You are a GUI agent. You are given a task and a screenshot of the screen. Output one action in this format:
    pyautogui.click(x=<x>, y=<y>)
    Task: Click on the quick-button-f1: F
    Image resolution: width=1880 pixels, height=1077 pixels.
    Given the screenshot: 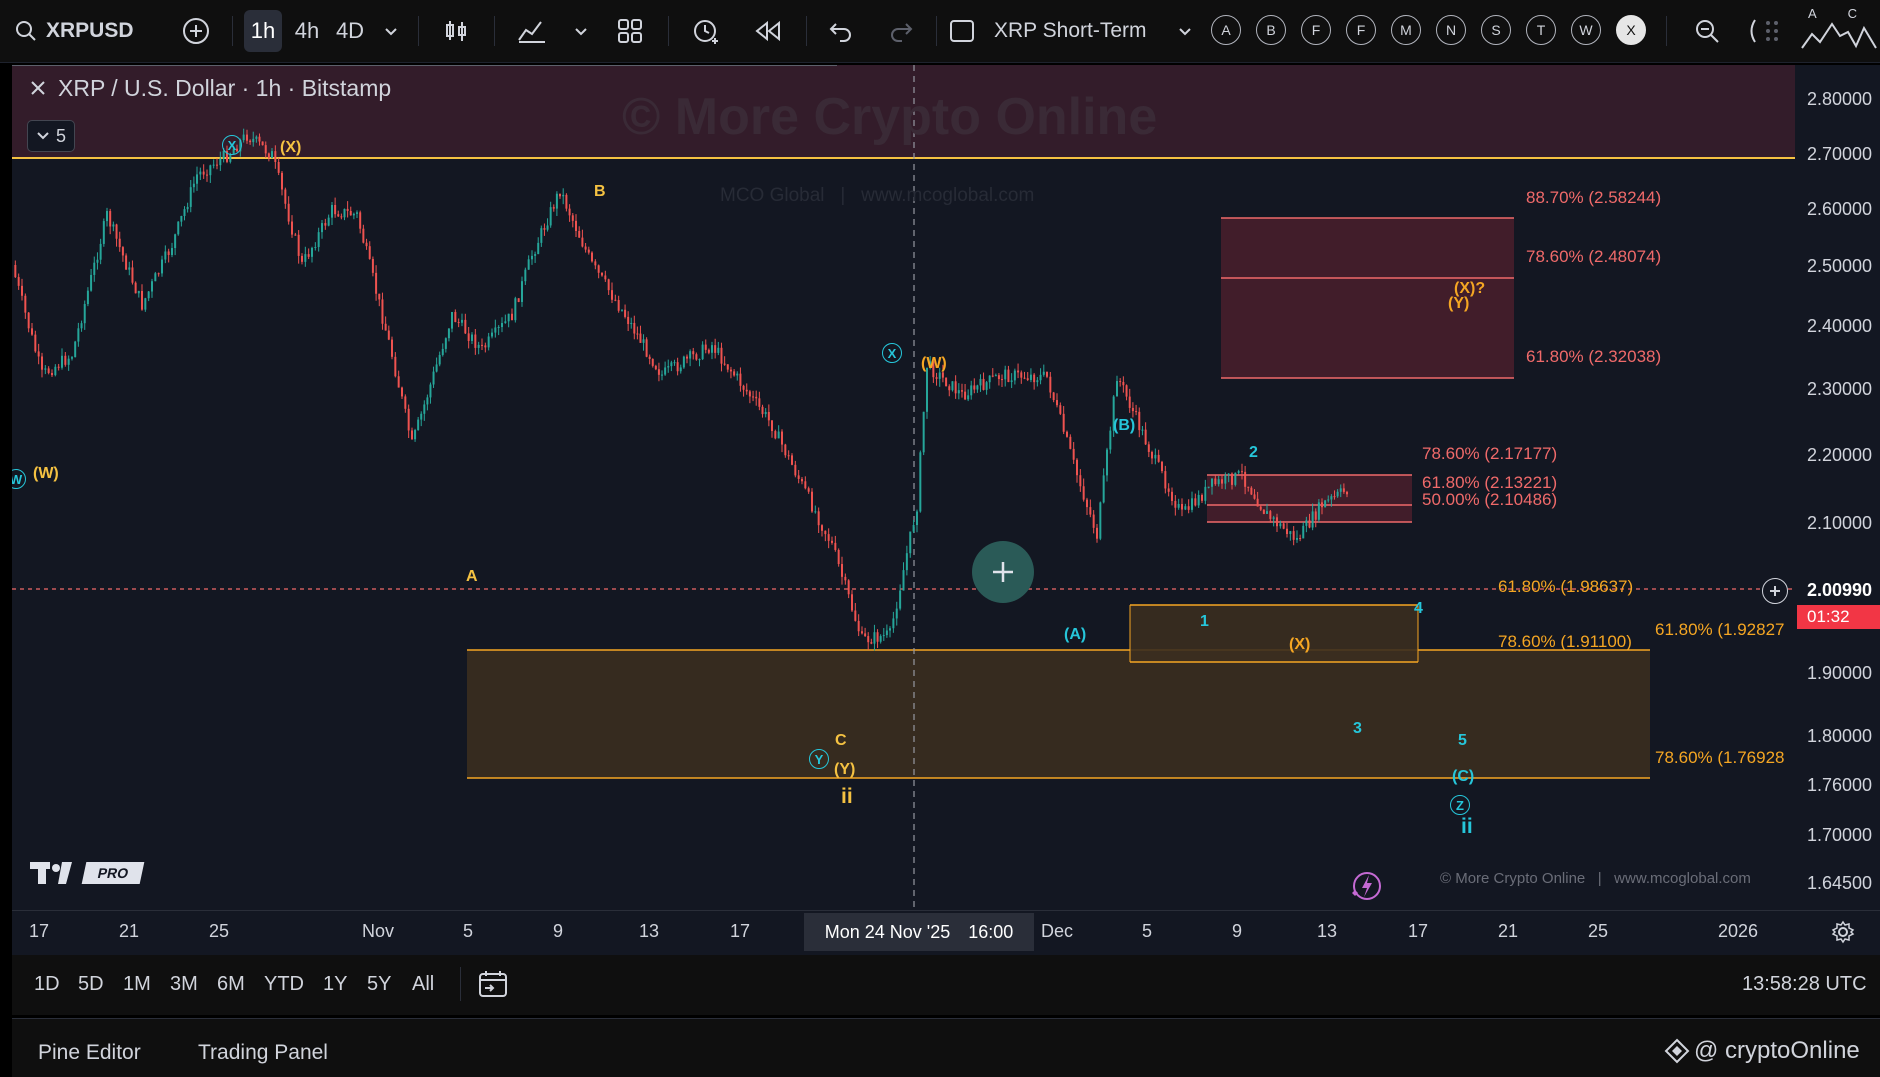 What is the action you would take?
    pyautogui.click(x=1316, y=30)
    